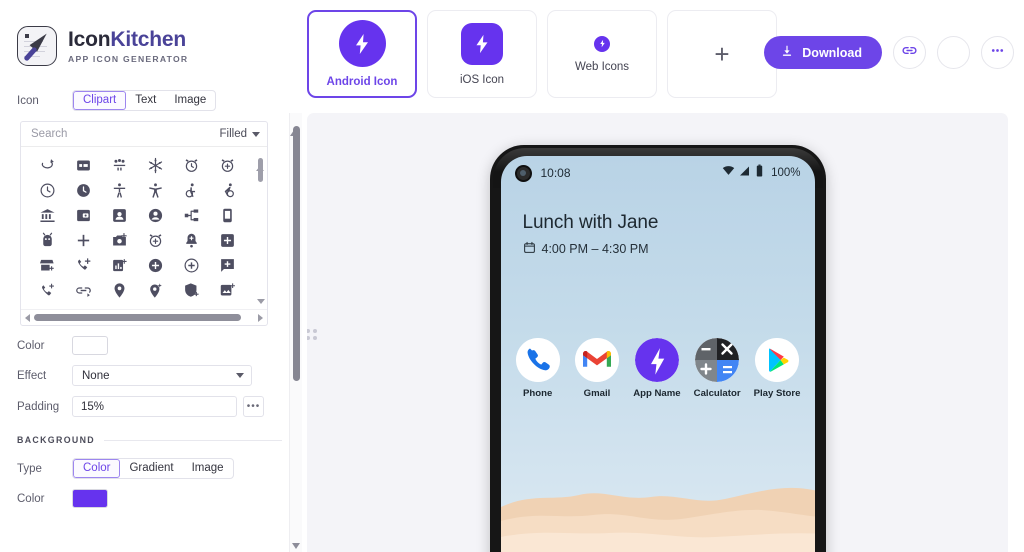 This screenshot has height=552, width=1024. I want to click on background-color-swatch, so click(90, 498).